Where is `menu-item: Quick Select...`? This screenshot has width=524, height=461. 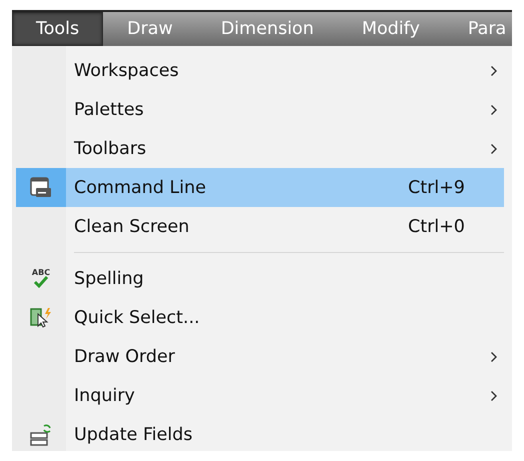 menu-item: Quick Select... is located at coordinates (260, 317).